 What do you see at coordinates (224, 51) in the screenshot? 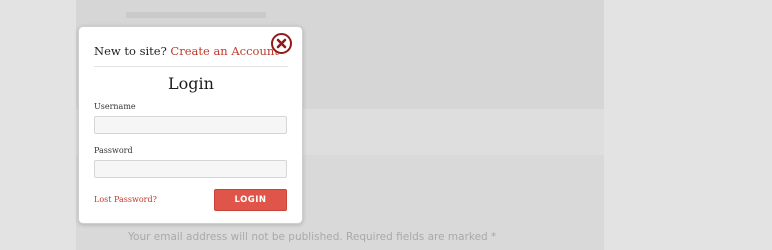
I see `create-account-link: Create an Account` at bounding box center [224, 51].